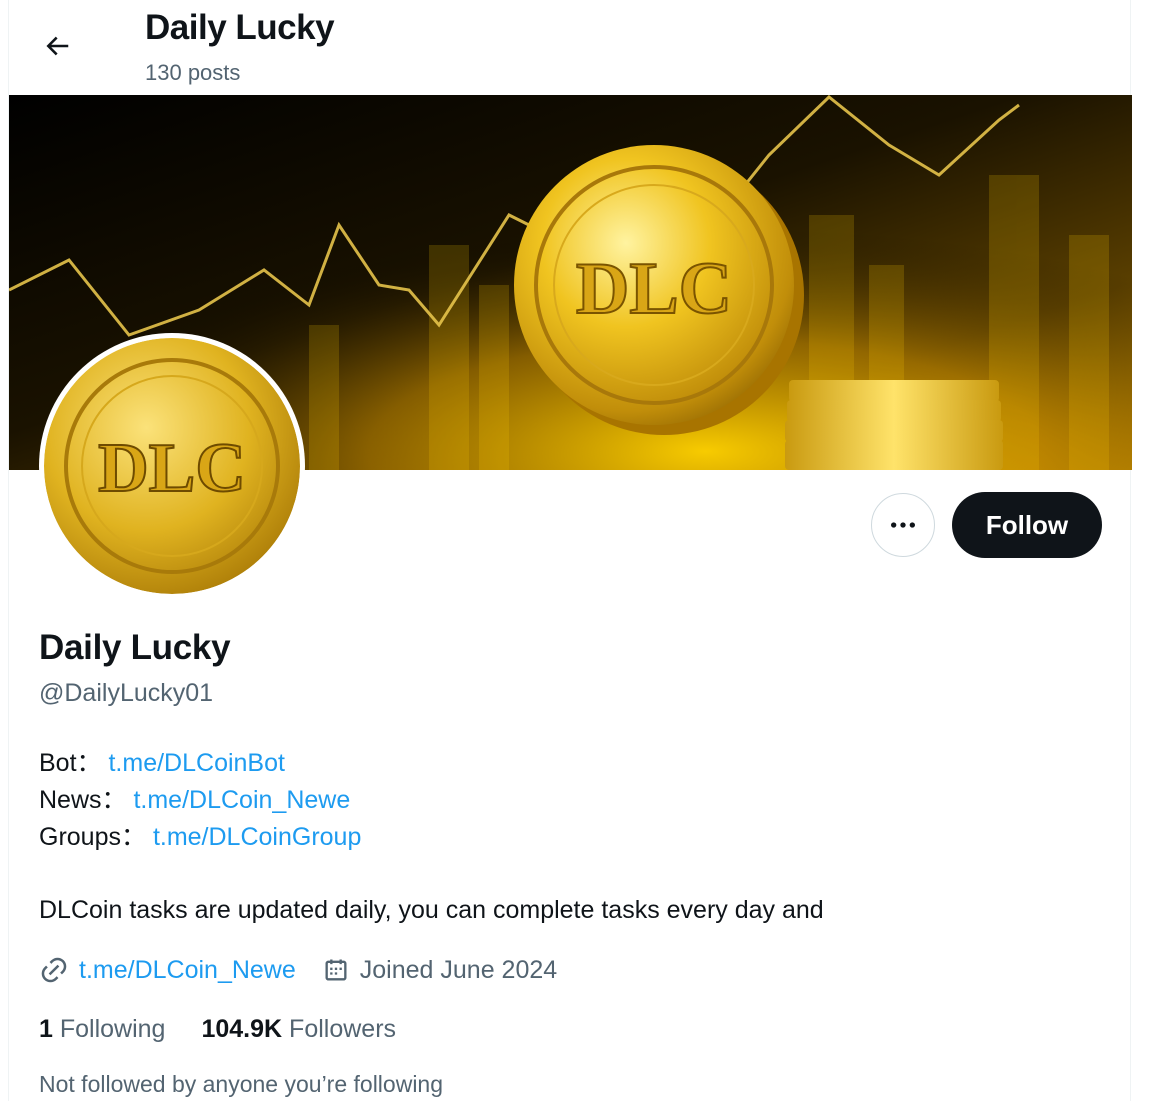 Image resolution: width=1151 pixels, height=1101 pixels. What do you see at coordinates (187, 970) in the screenshot?
I see `website-link: t.me/DLCoin_Newe` at bounding box center [187, 970].